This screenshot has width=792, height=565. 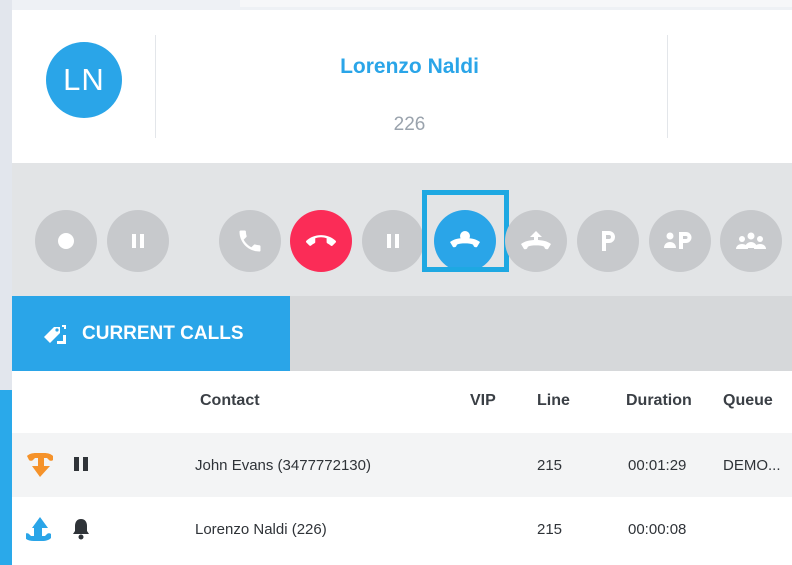 I want to click on tab-bar: CURRENT CALLS, so click(x=402, y=333).